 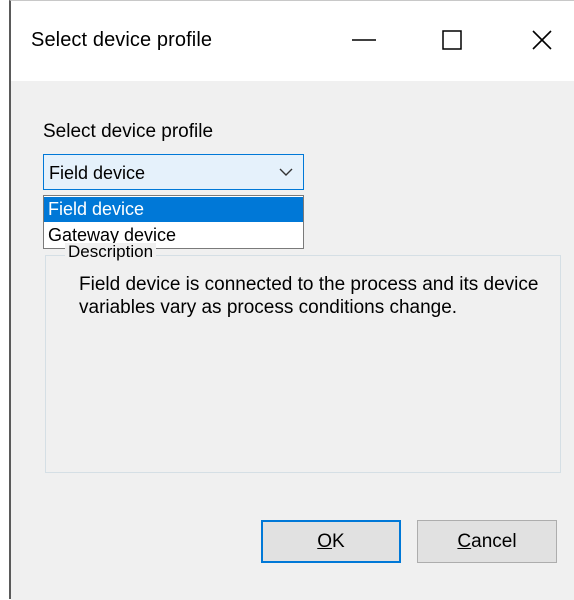 I want to click on maximize-icon, so click(x=452, y=40).